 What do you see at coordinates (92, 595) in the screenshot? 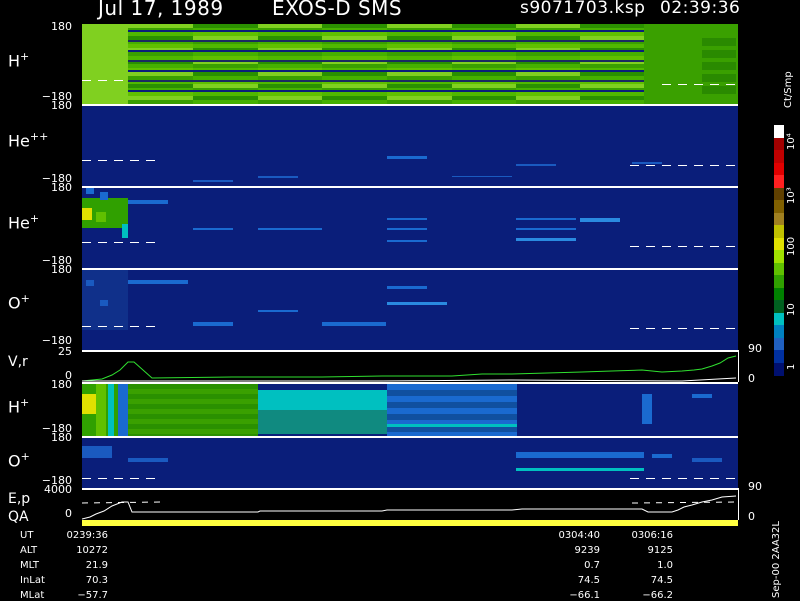
I see `ephem-value: −57.7` at bounding box center [92, 595].